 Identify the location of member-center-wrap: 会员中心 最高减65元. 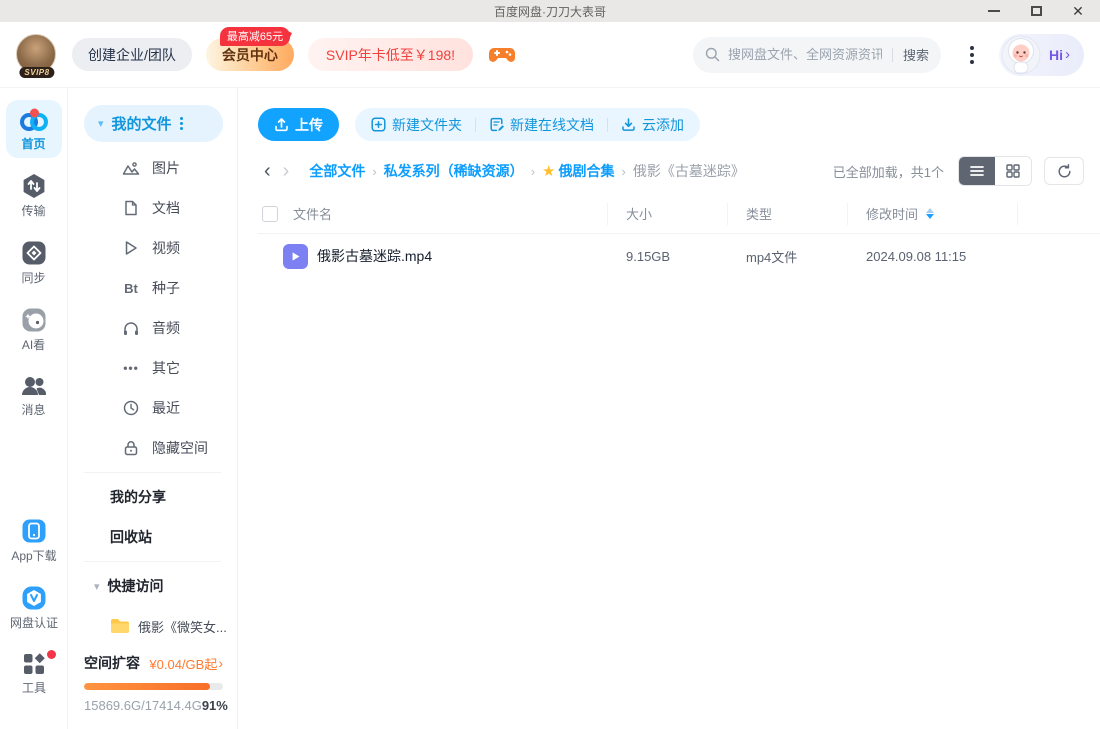
(249, 49).